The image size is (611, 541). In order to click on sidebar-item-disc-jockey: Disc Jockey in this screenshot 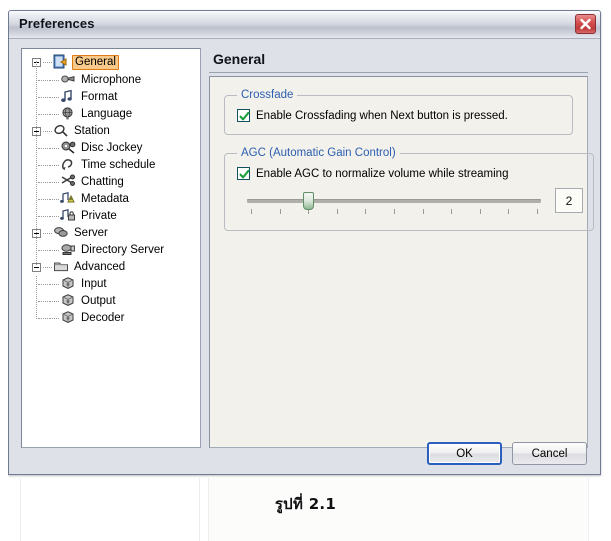, I will do `click(111, 148)`.